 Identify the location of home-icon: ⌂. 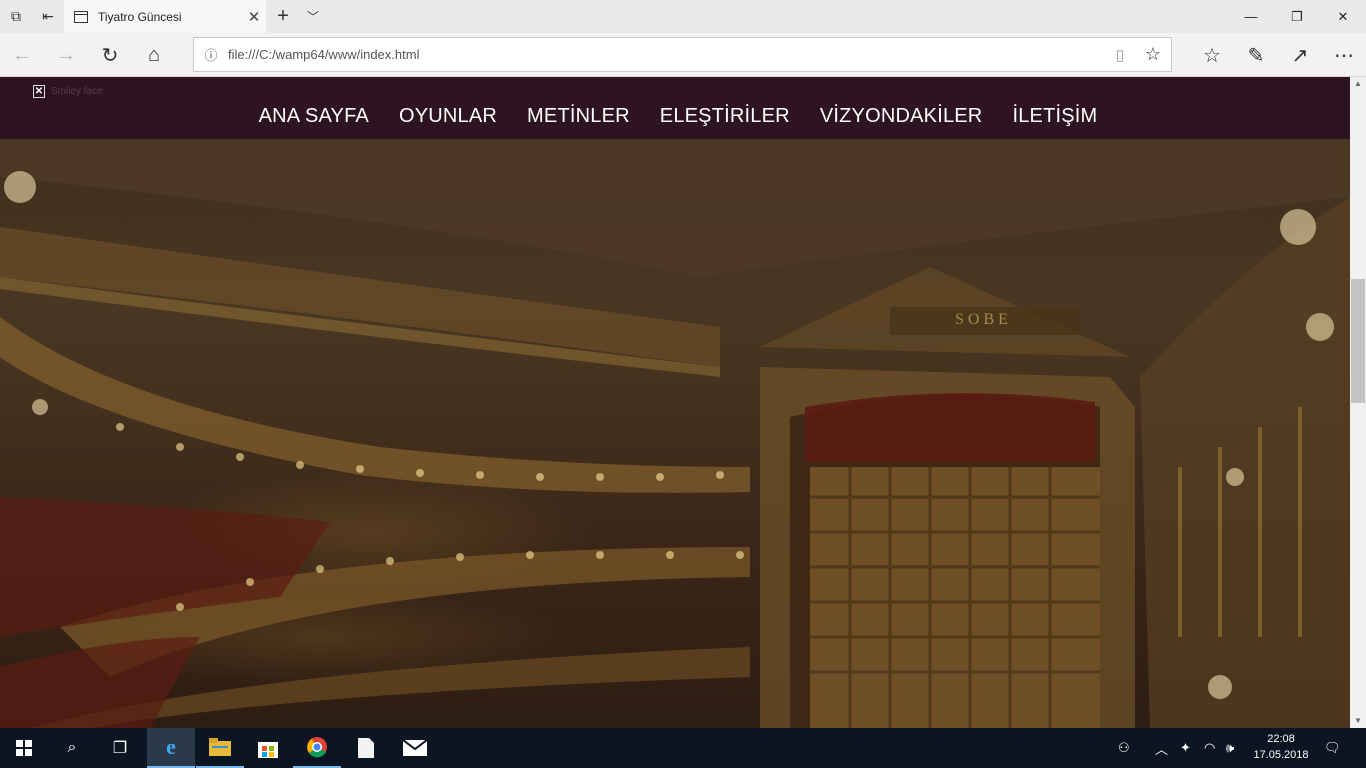
(154, 55).